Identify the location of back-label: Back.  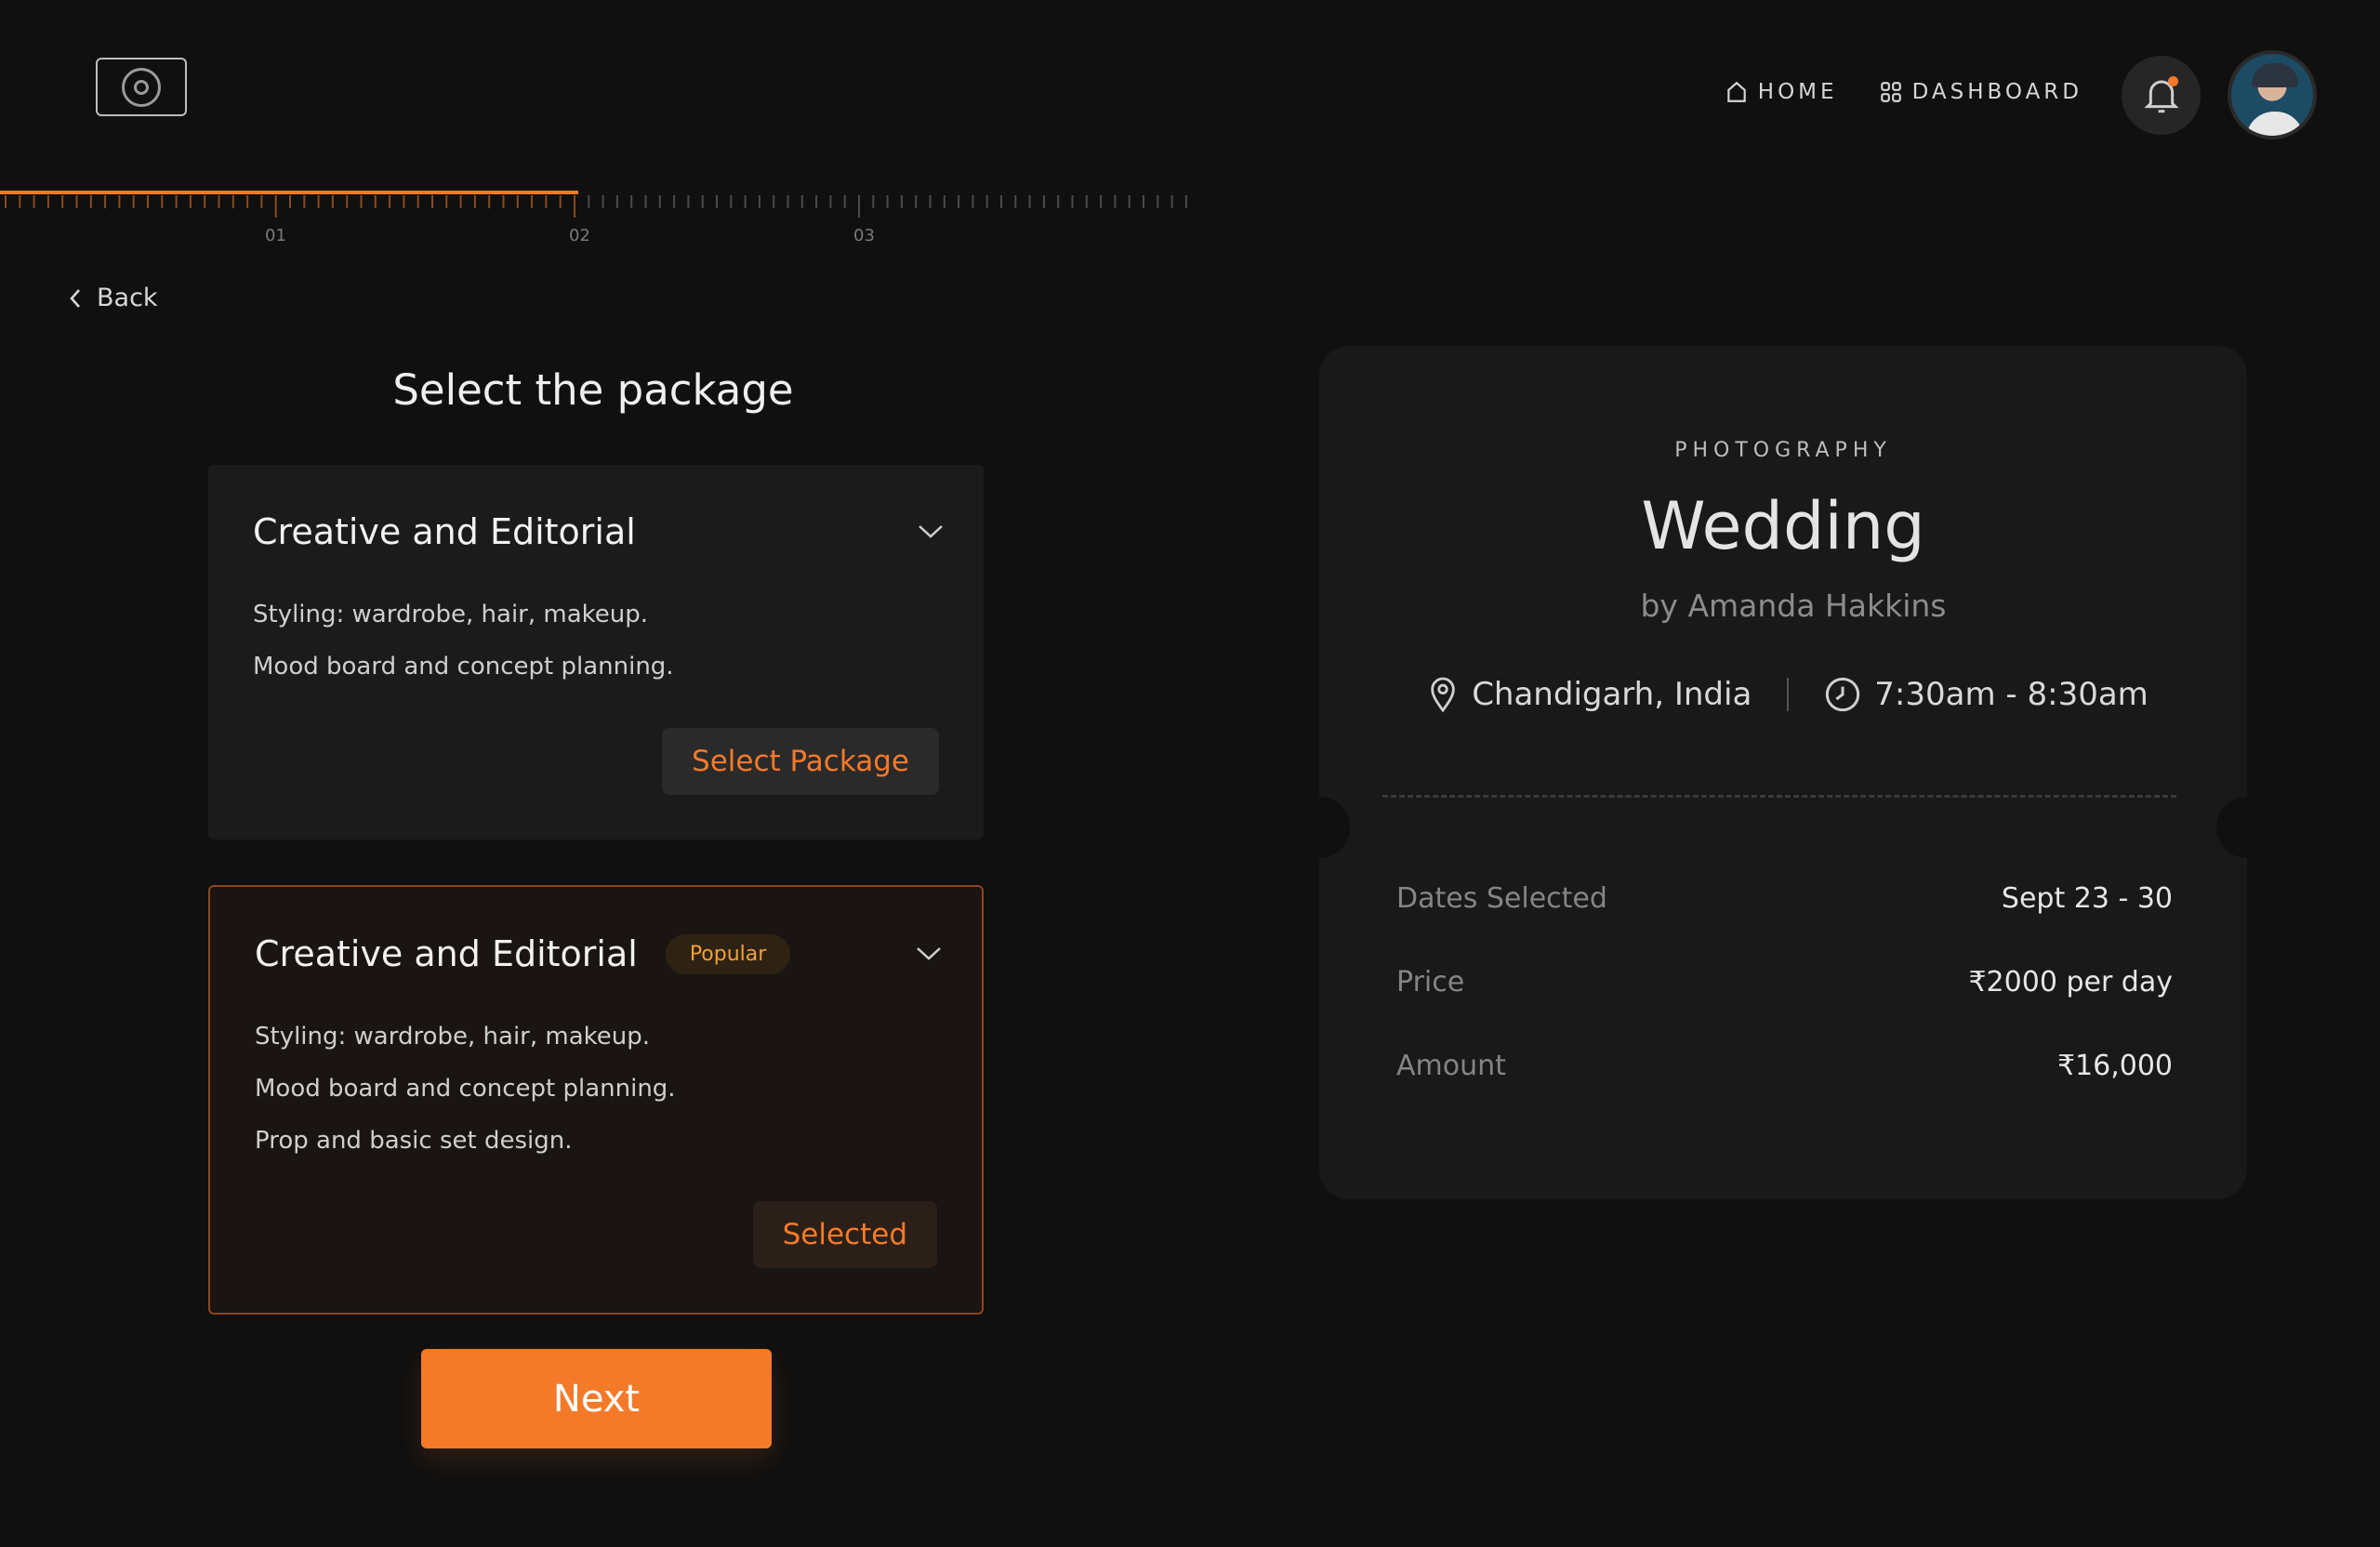
(127, 298).